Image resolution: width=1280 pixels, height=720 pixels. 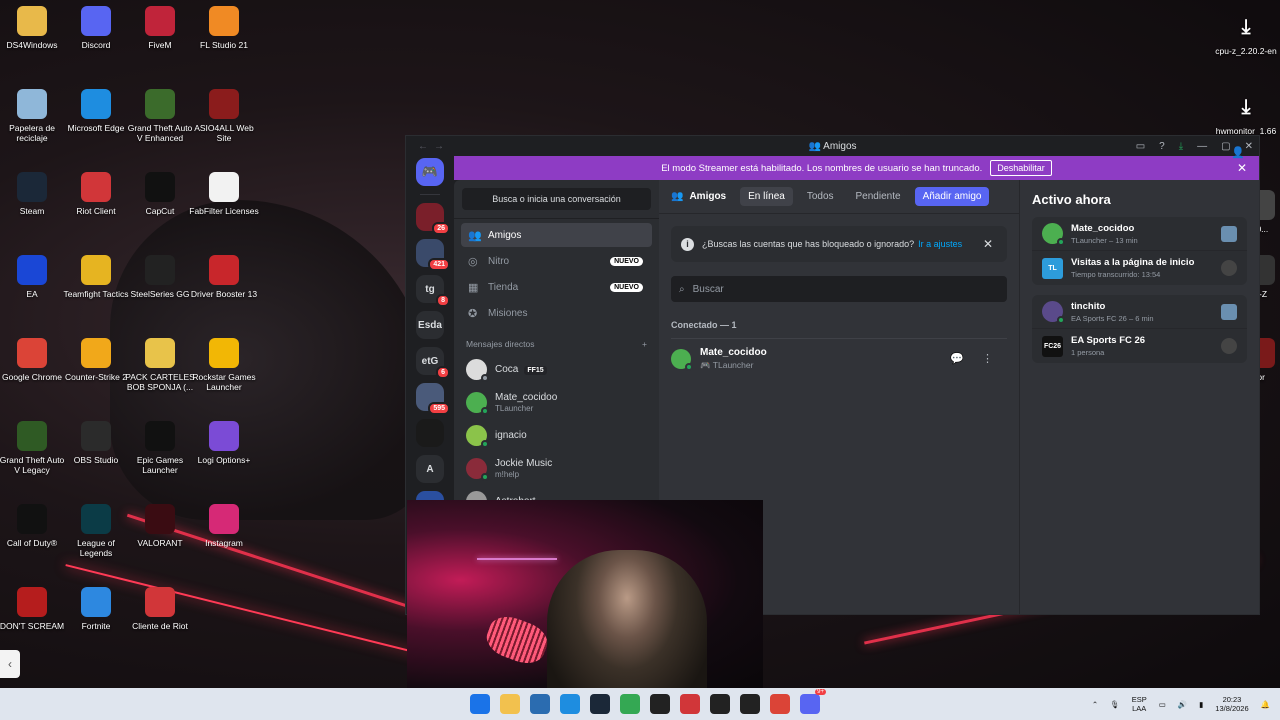 I want to click on activity-row: tinchito EA Sports FC 26 – 6 min, so click(x=1139, y=312).